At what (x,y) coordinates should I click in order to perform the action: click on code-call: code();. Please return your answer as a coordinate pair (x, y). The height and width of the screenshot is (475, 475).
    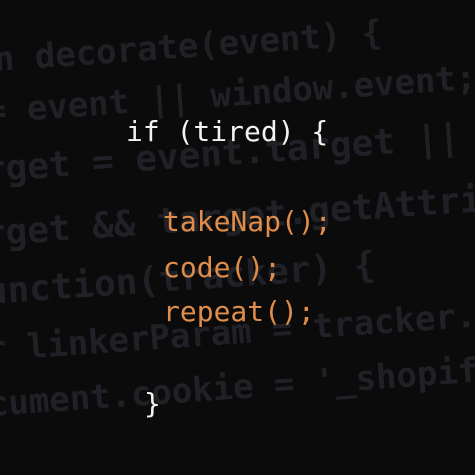
    Looking at the image, I should click on (222, 267).